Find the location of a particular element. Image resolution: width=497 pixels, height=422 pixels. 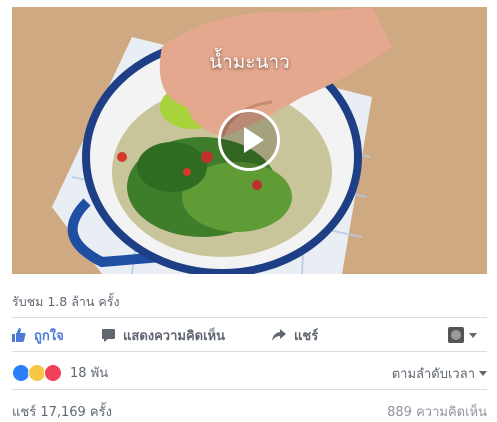

post-as-selector is located at coordinates (462, 335).